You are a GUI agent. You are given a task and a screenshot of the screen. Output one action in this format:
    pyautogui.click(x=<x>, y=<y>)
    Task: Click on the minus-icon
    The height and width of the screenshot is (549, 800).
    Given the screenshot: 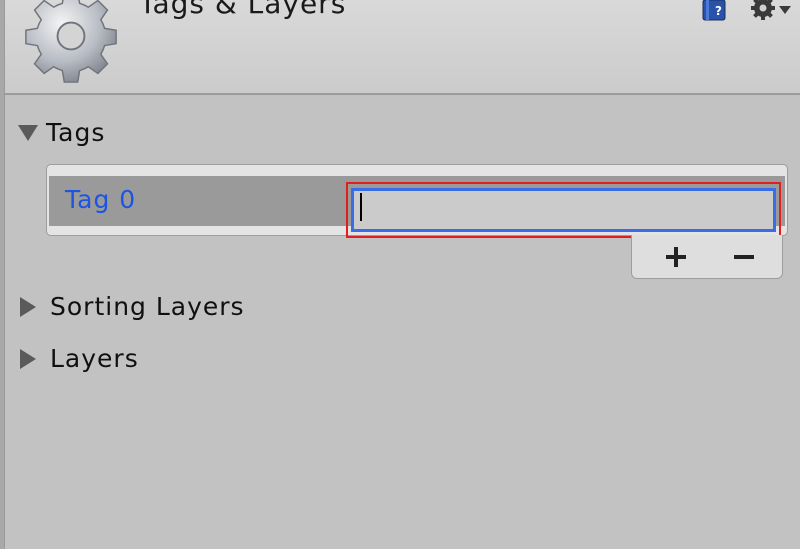 What is the action you would take?
    pyautogui.click(x=744, y=257)
    